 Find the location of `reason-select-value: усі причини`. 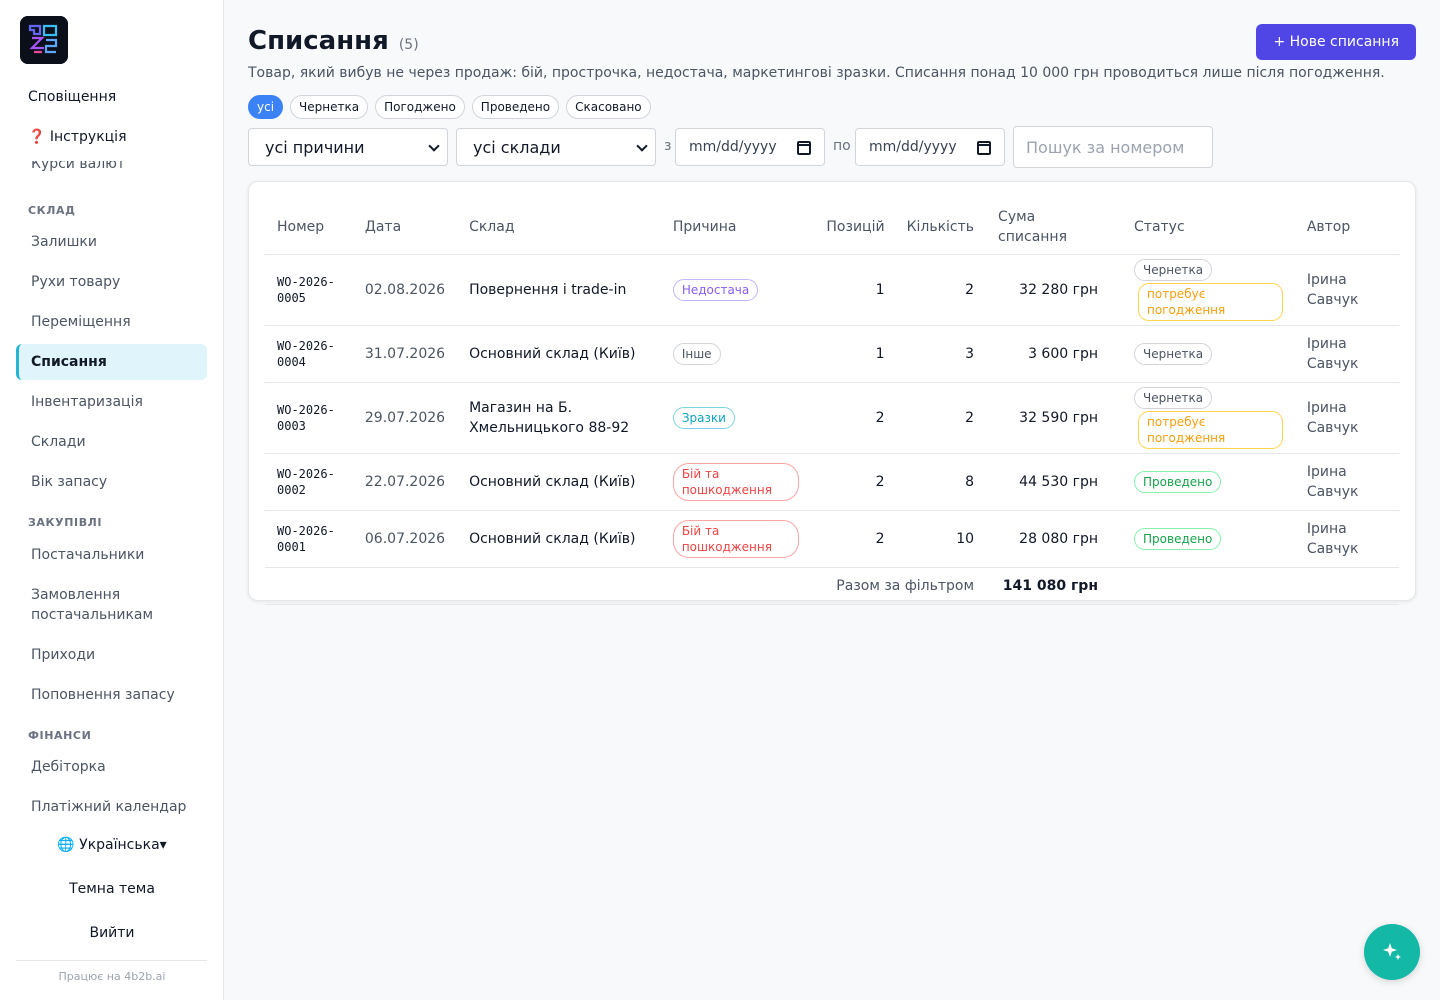

reason-select-value: усі причини is located at coordinates (315, 147).